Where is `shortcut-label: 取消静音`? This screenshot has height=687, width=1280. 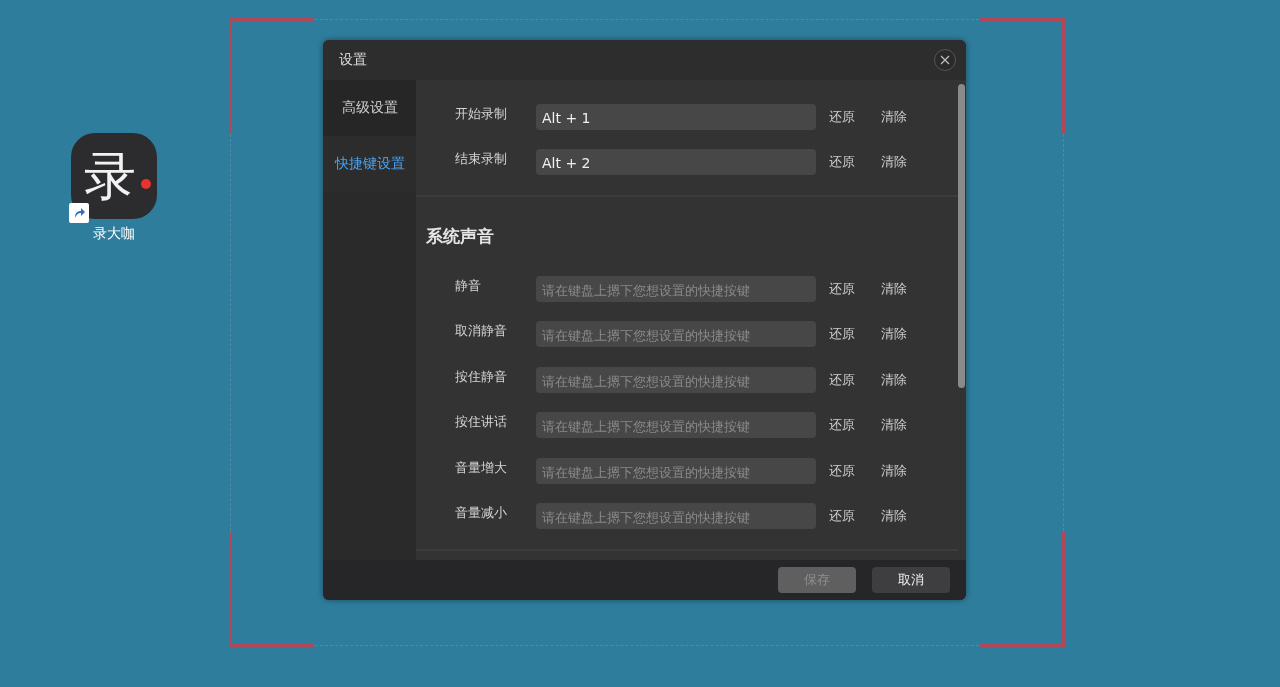
shortcut-label: 取消静音 is located at coordinates (481, 331).